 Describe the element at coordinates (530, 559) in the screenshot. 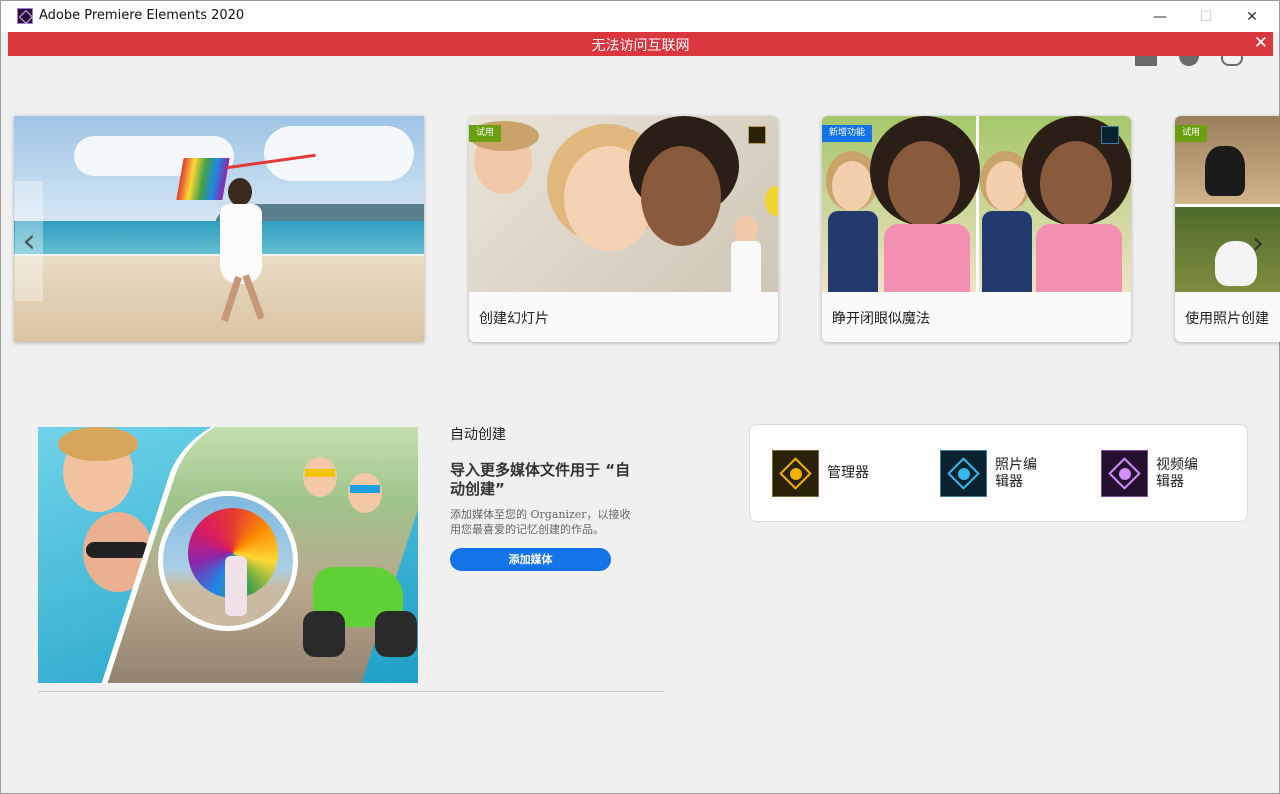

I see `add-media-button: 添加媒体` at that location.